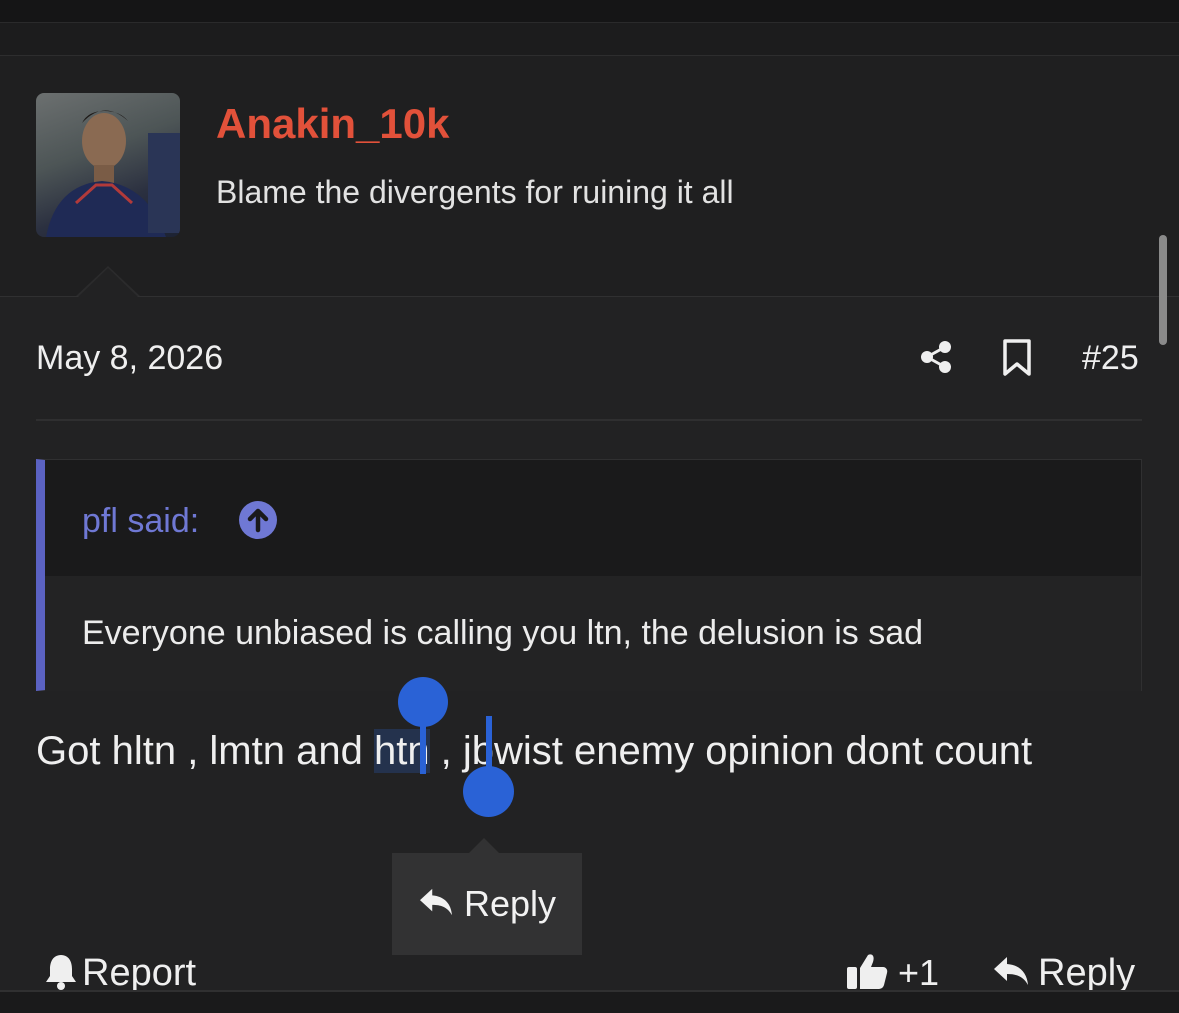 This screenshot has height=1013, width=1179. Describe the element at coordinates (61, 973) in the screenshot. I see `bell-icon` at that location.